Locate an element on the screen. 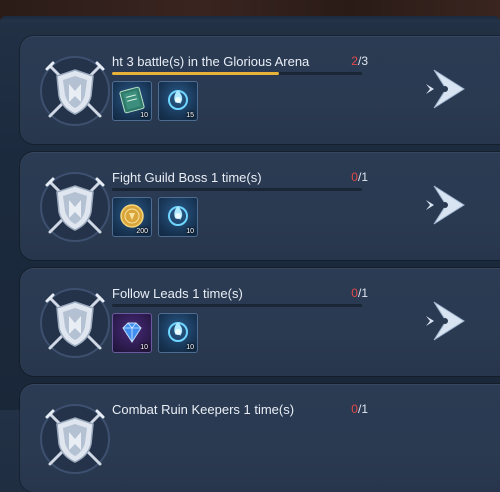 This screenshot has height=492, width=500. progress-total: /3 is located at coordinates (362, 61).